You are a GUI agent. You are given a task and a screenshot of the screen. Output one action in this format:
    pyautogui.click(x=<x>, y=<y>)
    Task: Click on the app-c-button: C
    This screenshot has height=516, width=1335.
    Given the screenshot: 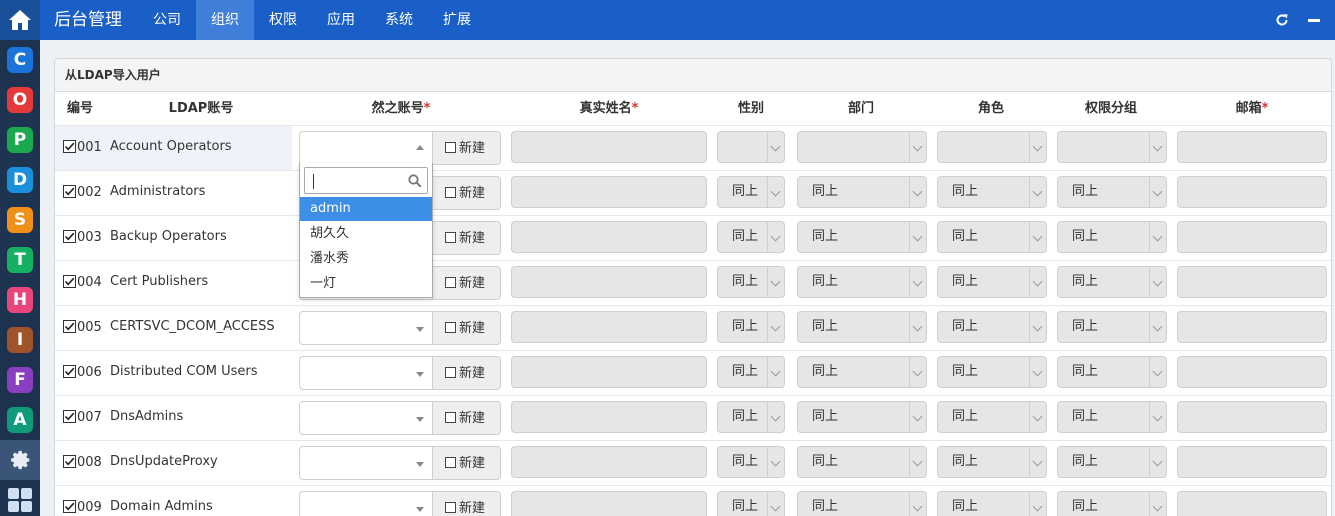 What is the action you would take?
    pyautogui.click(x=20, y=60)
    